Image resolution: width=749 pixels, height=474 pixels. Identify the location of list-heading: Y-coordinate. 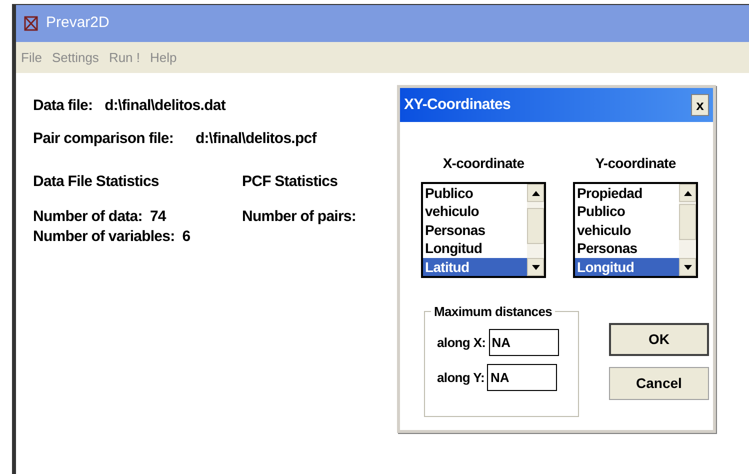
(635, 163).